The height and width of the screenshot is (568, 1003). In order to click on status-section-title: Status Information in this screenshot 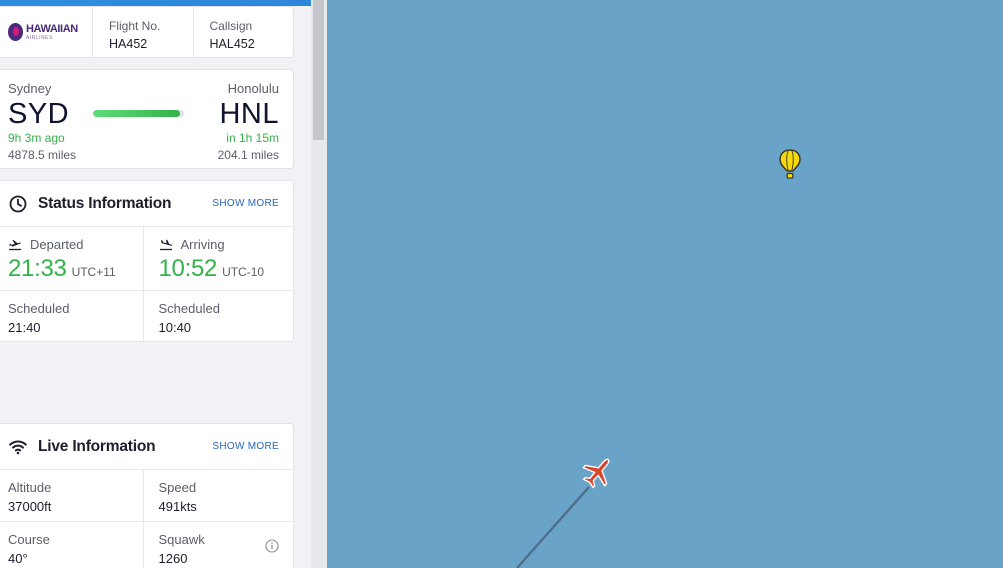, I will do `click(105, 203)`.